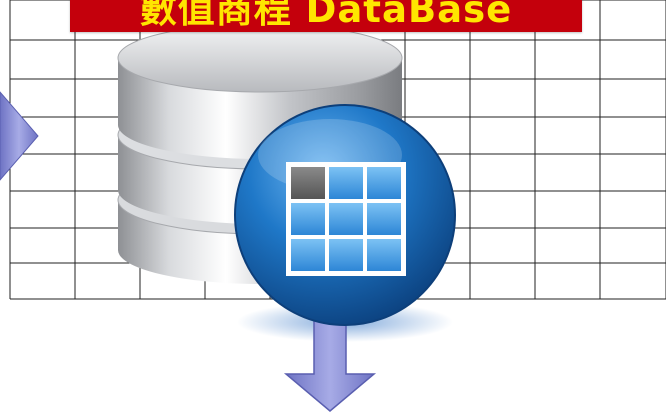 The width and height of the screenshot is (666, 419). I want to click on title-banner: 數值商程 DataBase, so click(326, 16).